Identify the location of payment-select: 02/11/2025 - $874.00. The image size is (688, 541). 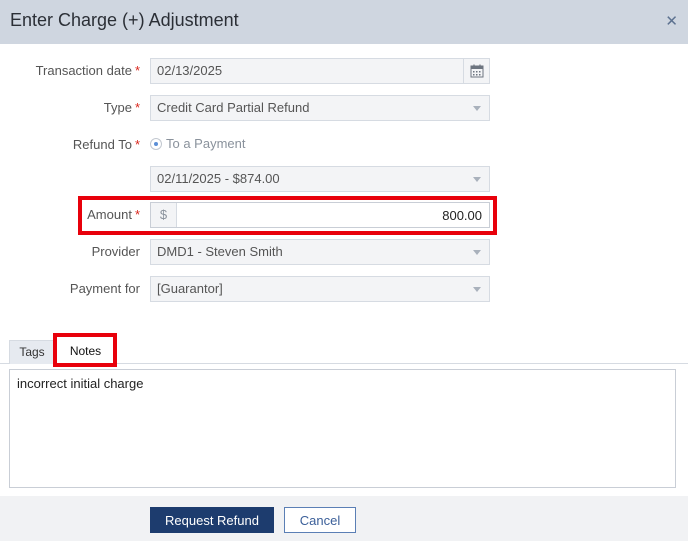
(320, 179).